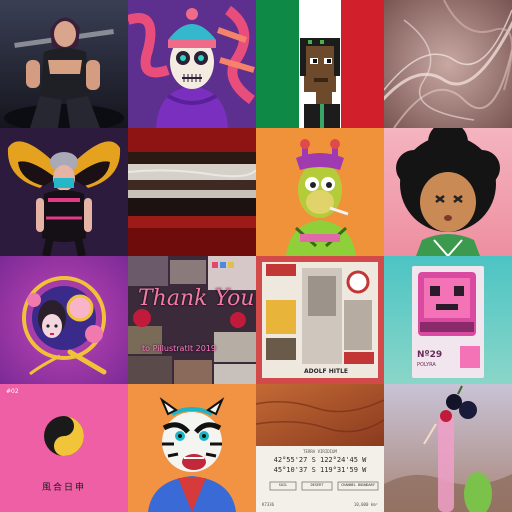 Image resolution: width=512 pixels, height=512 pixels. I want to click on terra-footer-left: K7336, so click(268, 504).